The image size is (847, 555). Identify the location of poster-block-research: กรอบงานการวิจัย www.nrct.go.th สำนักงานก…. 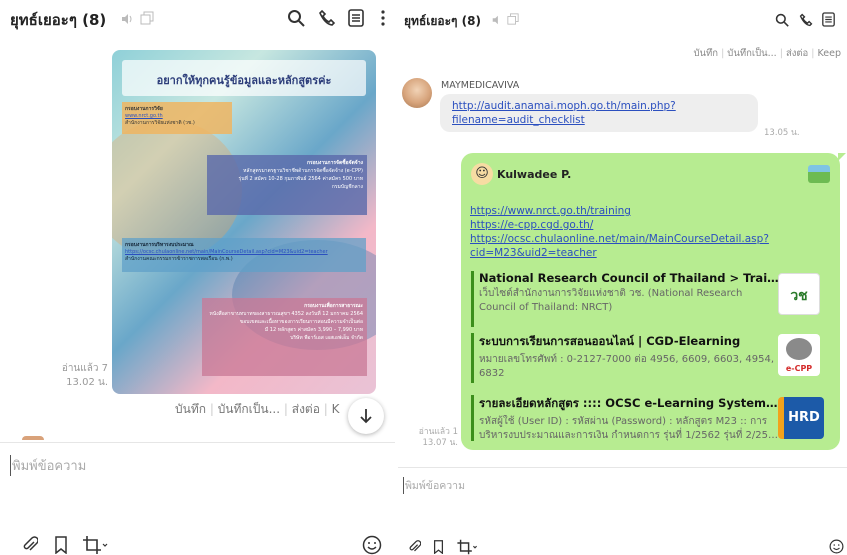
(177, 118).